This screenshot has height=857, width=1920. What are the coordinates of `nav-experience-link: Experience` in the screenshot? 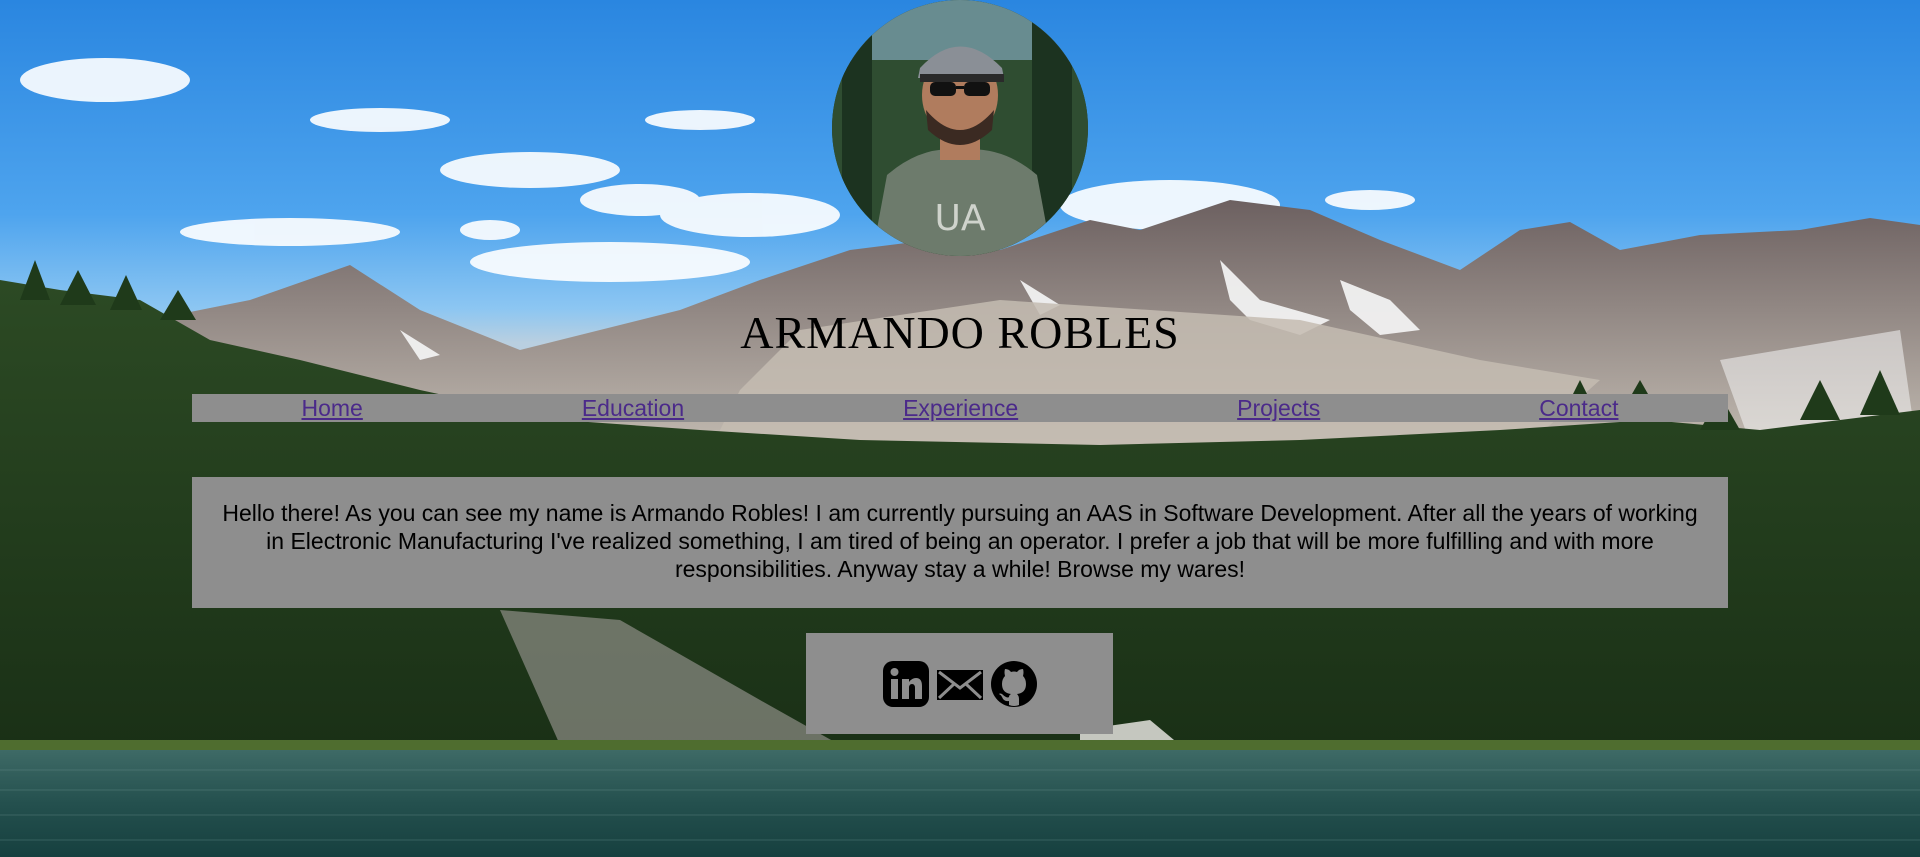 It's located at (960, 408).